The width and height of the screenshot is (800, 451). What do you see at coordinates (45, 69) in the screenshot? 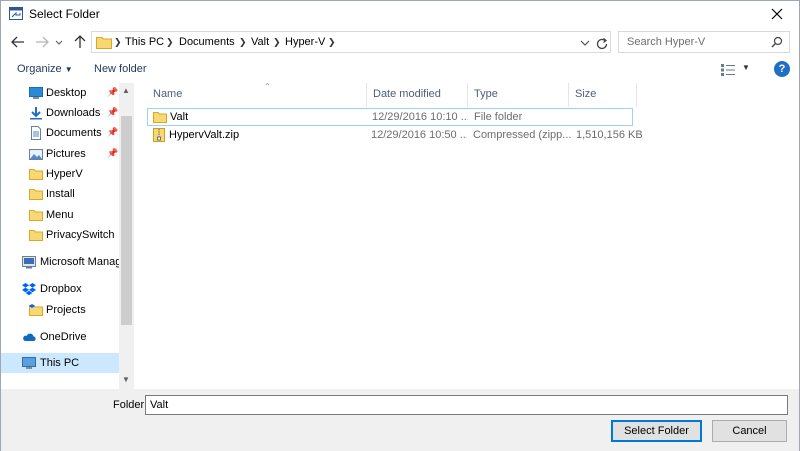
I see `organize-button: Organize ▼` at bounding box center [45, 69].